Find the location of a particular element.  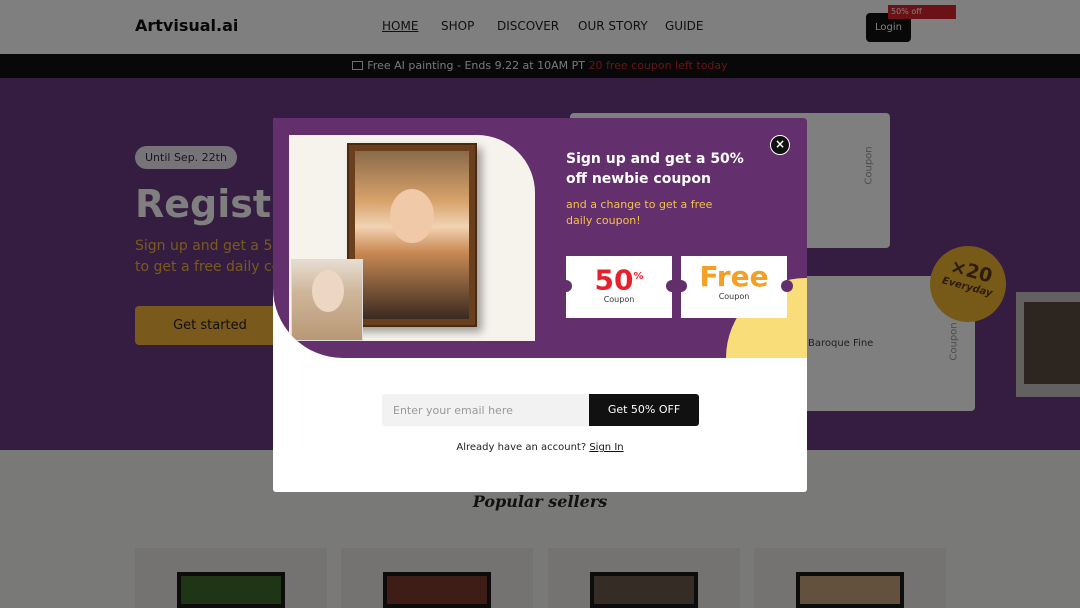

original-photo-thumbnail is located at coordinates (327, 300).